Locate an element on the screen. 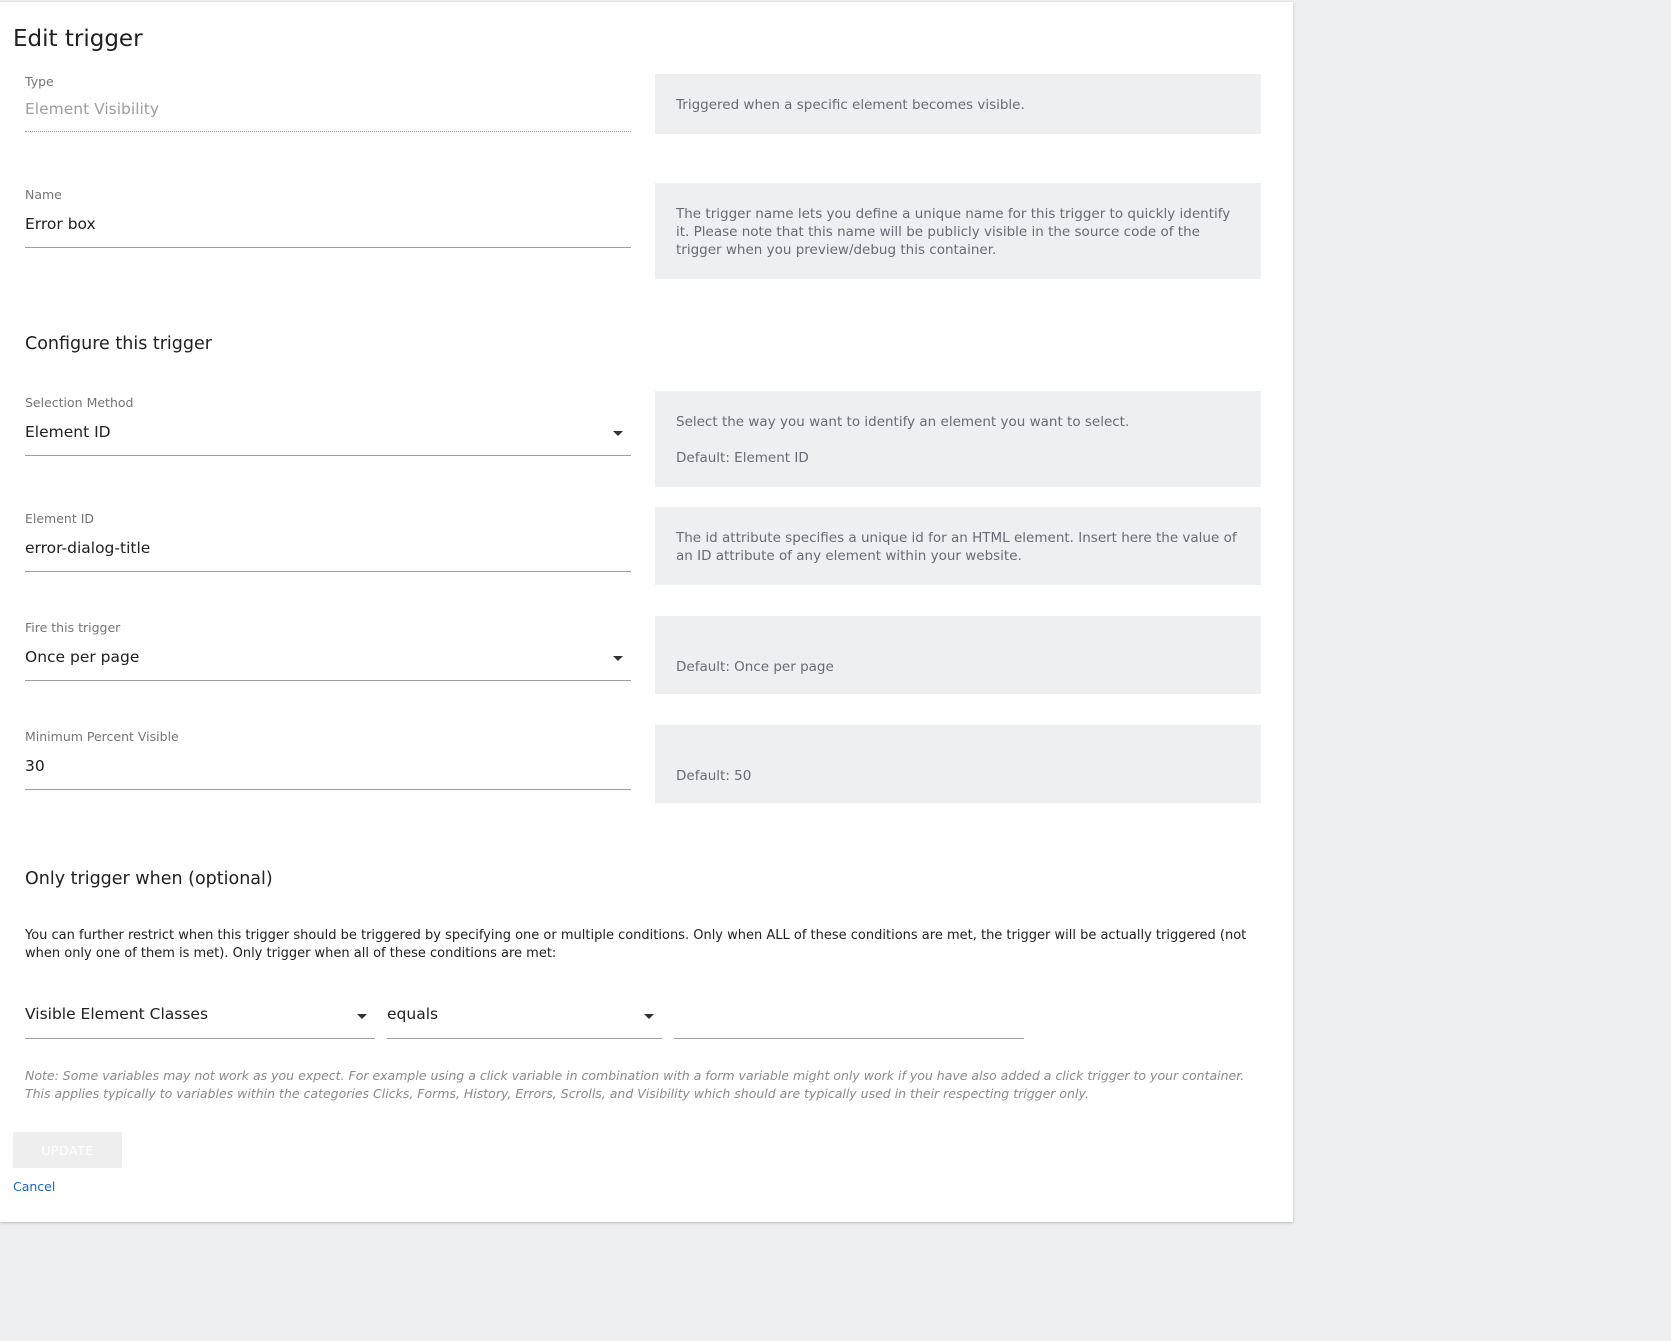 The height and width of the screenshot is (1341, 1671). name-field: Name Error box is located at coordinates (328, 218).